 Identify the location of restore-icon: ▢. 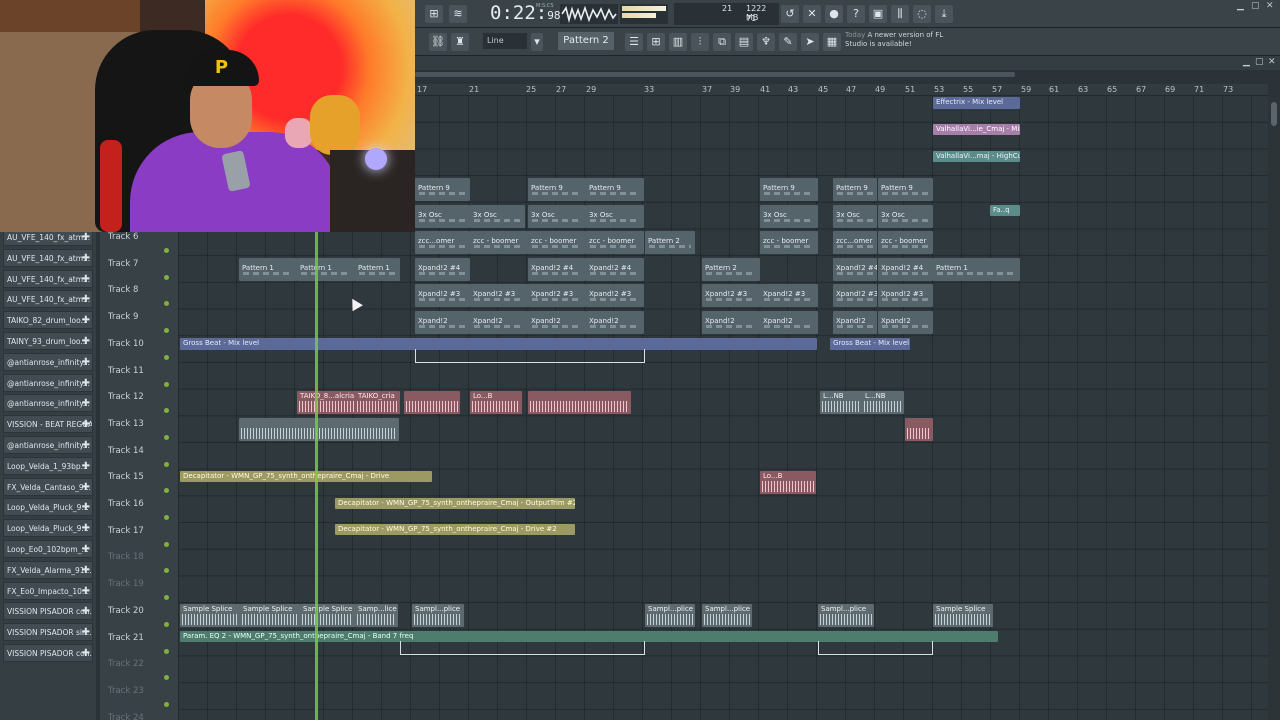
(1255, 6).